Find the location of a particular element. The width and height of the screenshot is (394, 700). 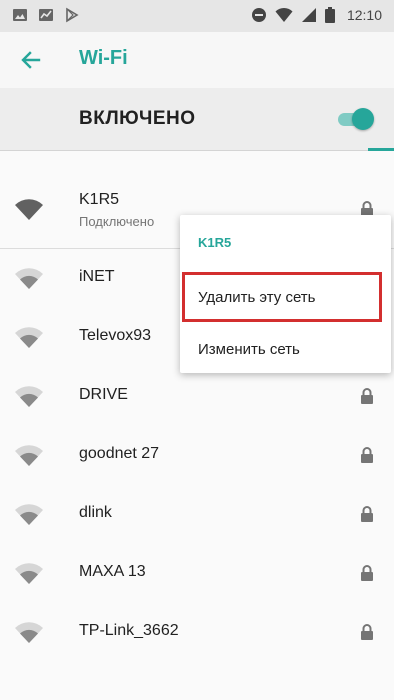

wifi-toggle is located at coordinates (357, 119).